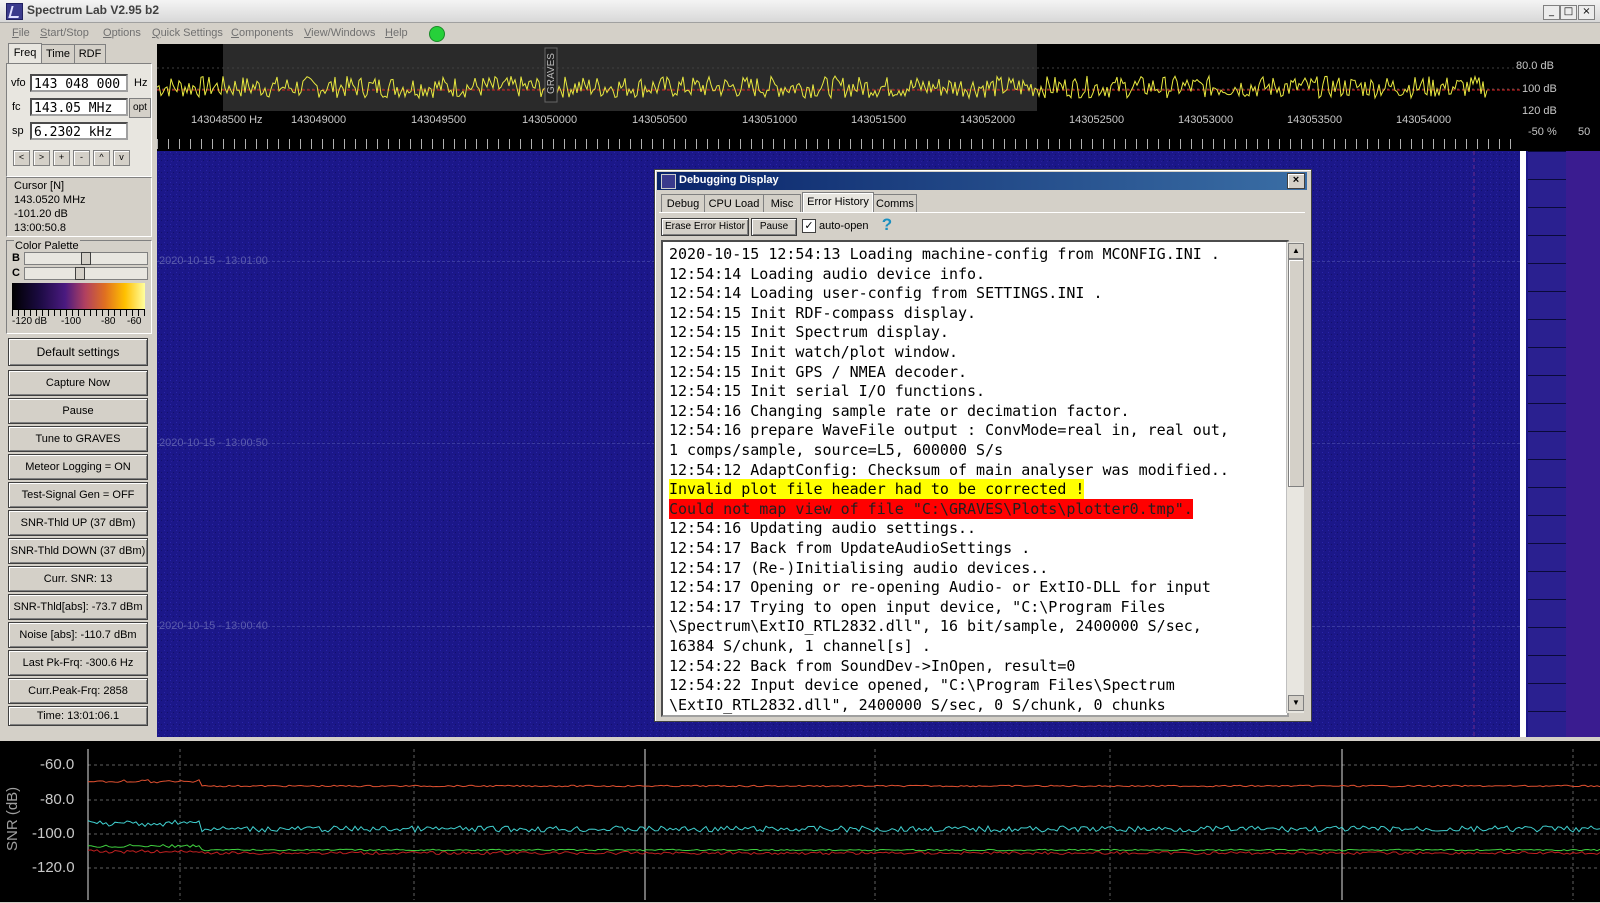 Image resolution: width=1600 pixels, height=903 pixels. What do you see at coordinates (80, 273) in the screenshot?
I see `contrast-slider-thumb` at bounding box center [80, 273].